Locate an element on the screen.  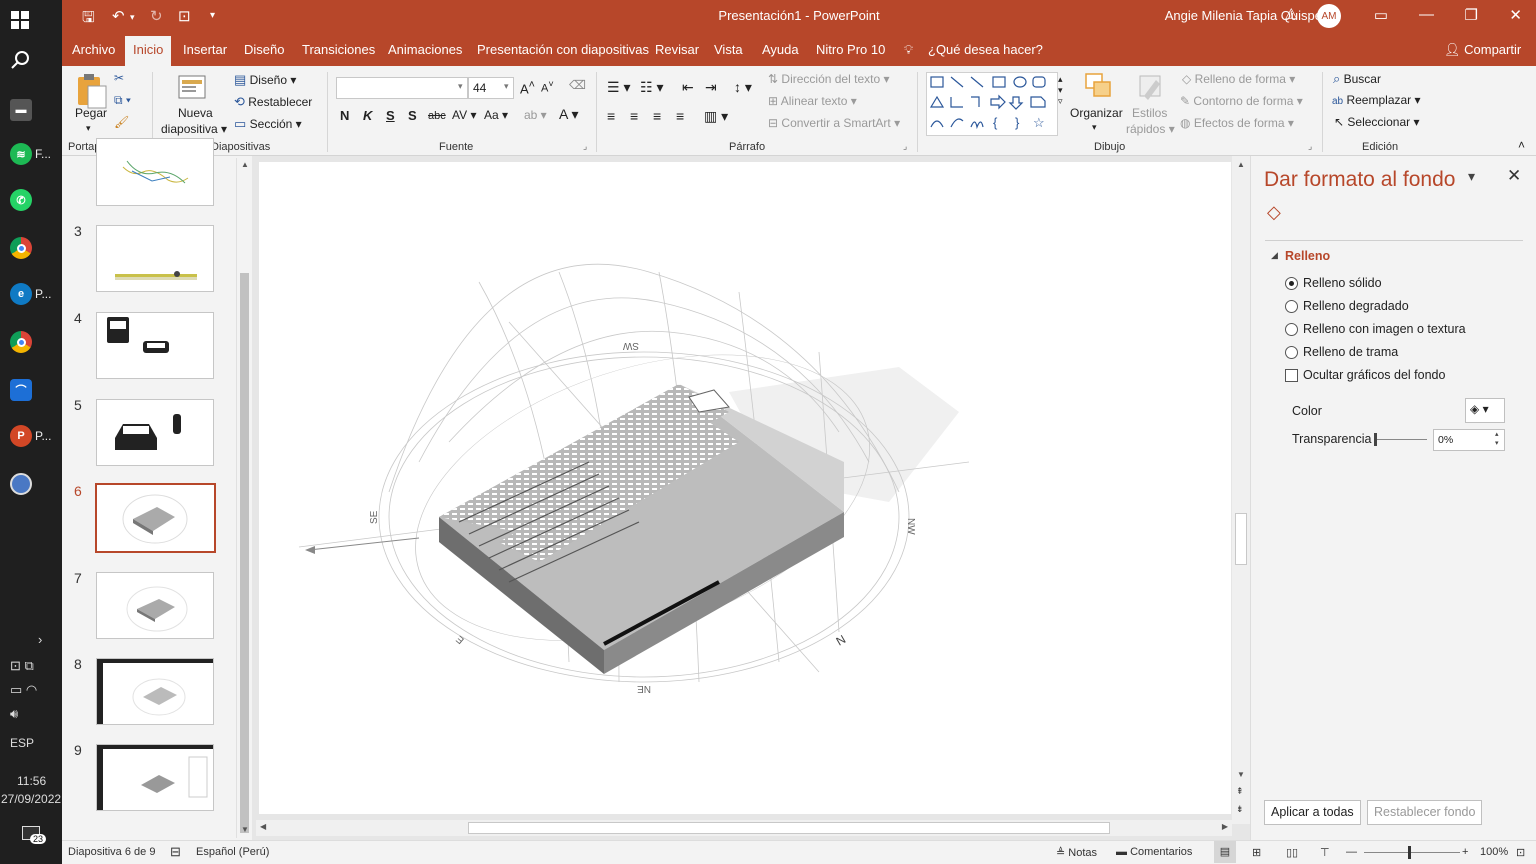
zoom-slider is located at coordinates (1412, 852).